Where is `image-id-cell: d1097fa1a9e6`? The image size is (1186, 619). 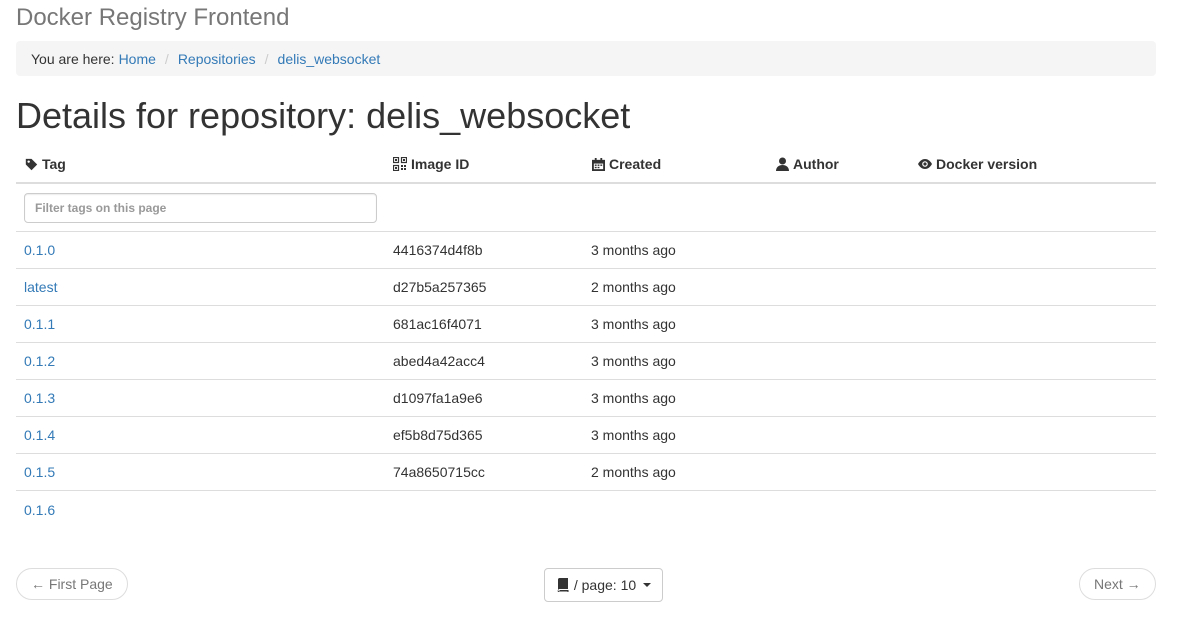 image-id-cell: d1097fa1a9e6 is located at coordinates (438, 398).